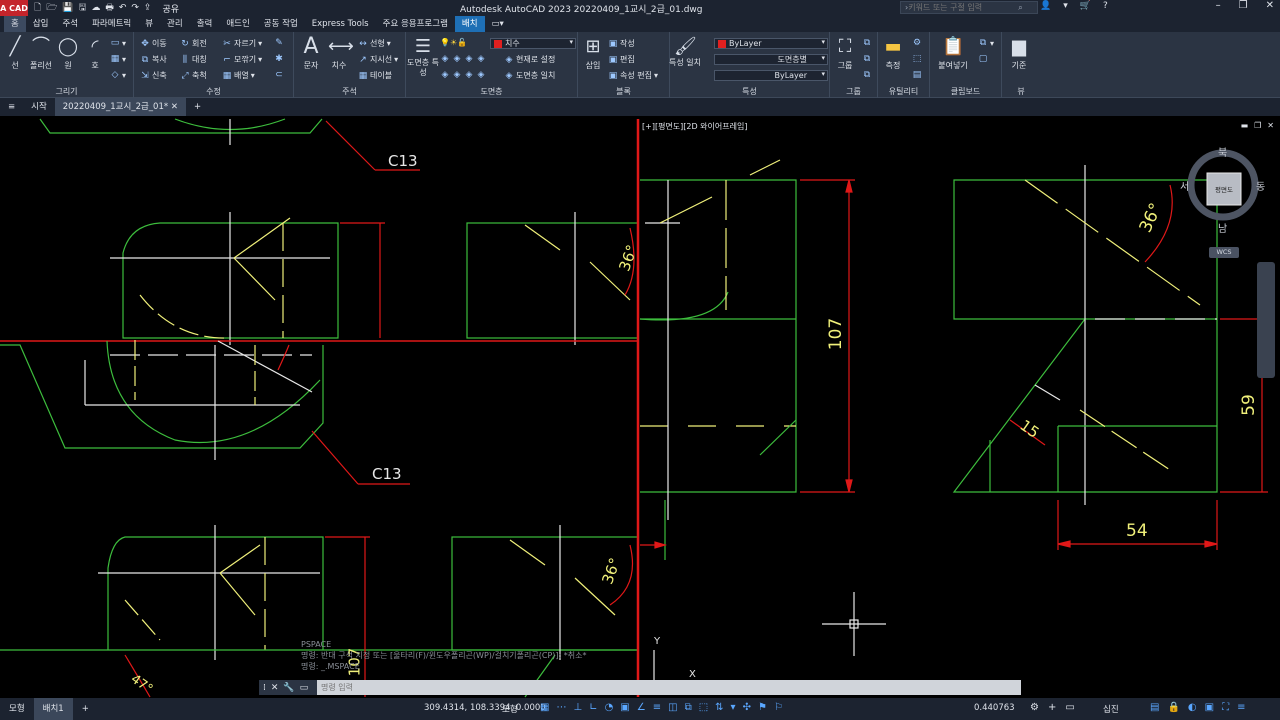  What do you see at coordinates (15, 47) in the screenshot?
I see `line-icon: ╱` at bounding box center [15, 47].